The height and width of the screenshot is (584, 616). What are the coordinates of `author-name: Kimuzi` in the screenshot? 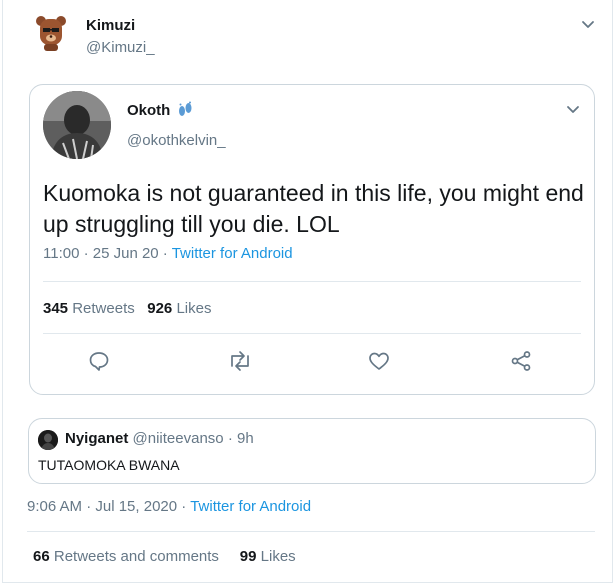 It's located at (110, 25).